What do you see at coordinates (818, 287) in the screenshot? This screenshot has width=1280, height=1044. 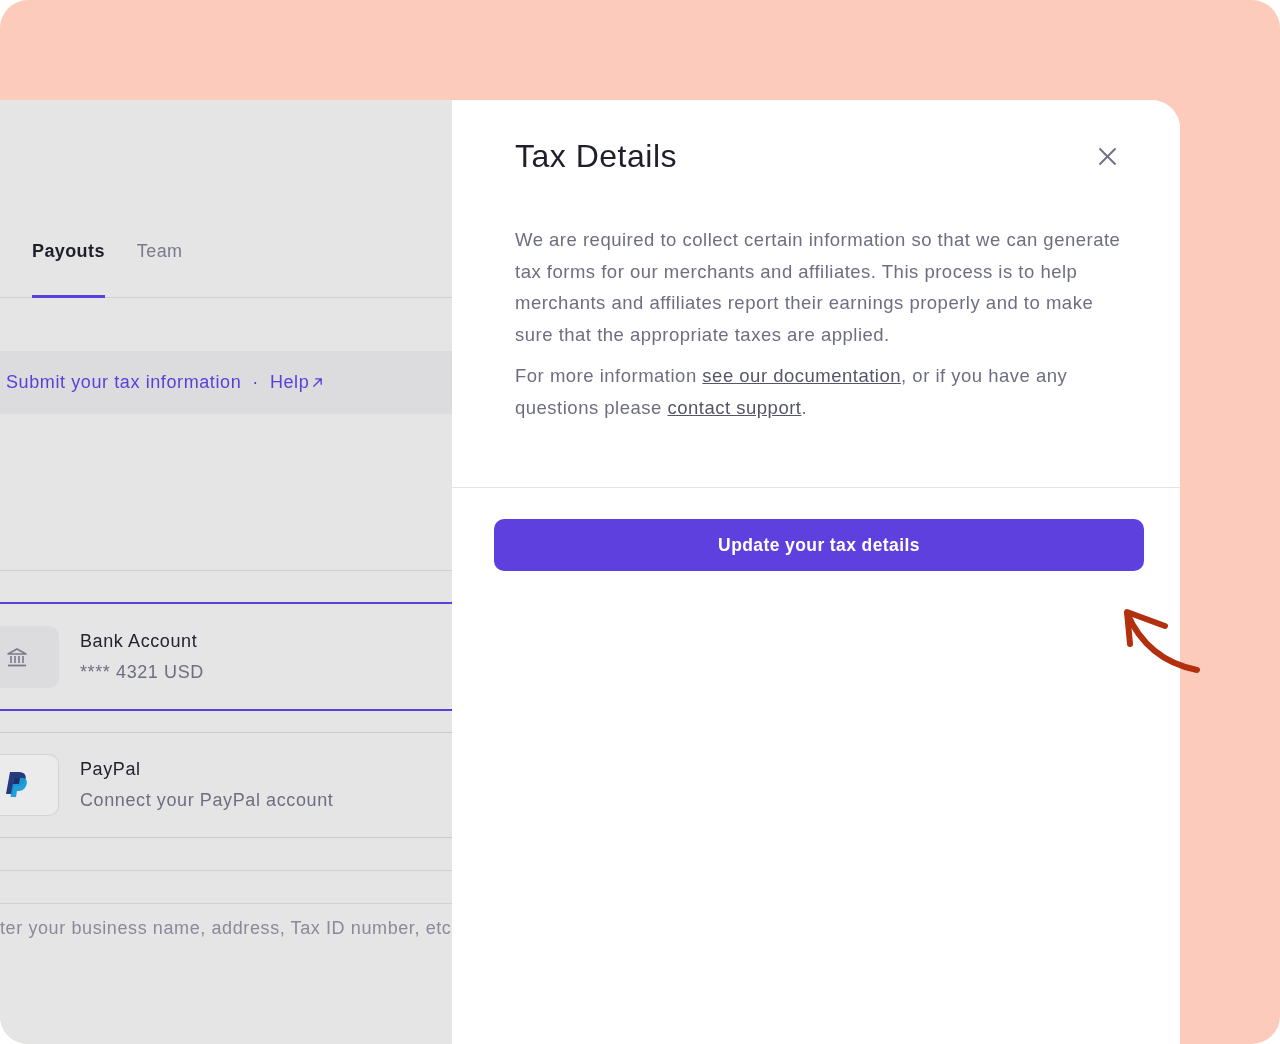 I see `intro-text: We are required to collect certain information so that we can generate tax forms for our merchants and affiliates. This process is to help merchants and affiliates report their earnings properly and to make sure that the appropriate taxes are applied.` at bounding box center [818, 287].